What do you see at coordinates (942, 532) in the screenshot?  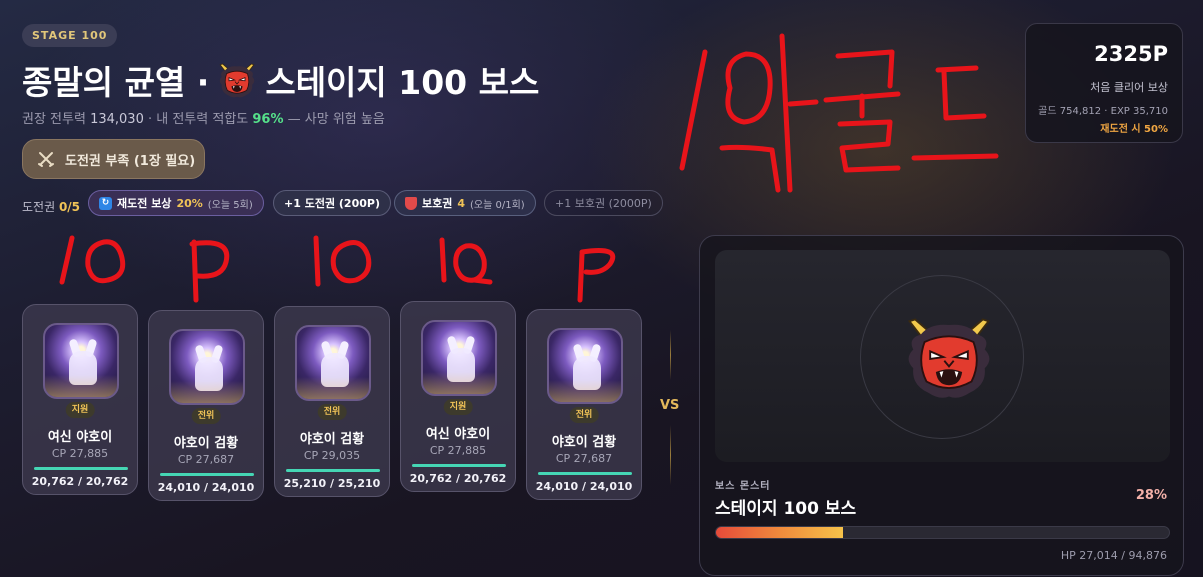 I see `boss-hp-bar` at bounding box center [942, 532].